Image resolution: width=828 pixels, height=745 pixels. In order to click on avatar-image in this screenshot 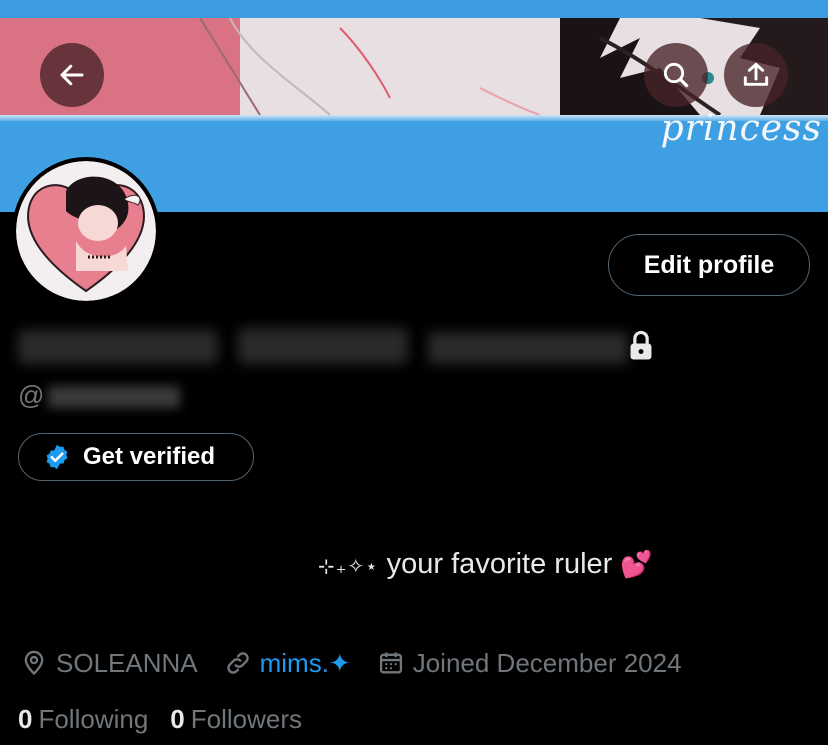, I will do `click(86, 234)`.